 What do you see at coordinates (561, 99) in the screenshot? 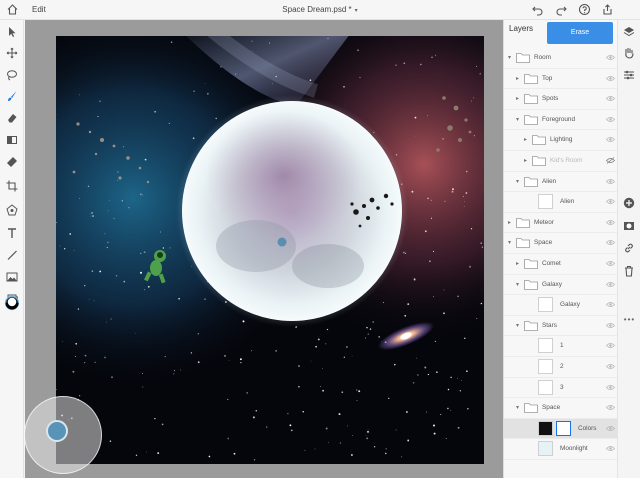
I see `layer-group-row: ▸ Spots` at bounding box center [561, 99].